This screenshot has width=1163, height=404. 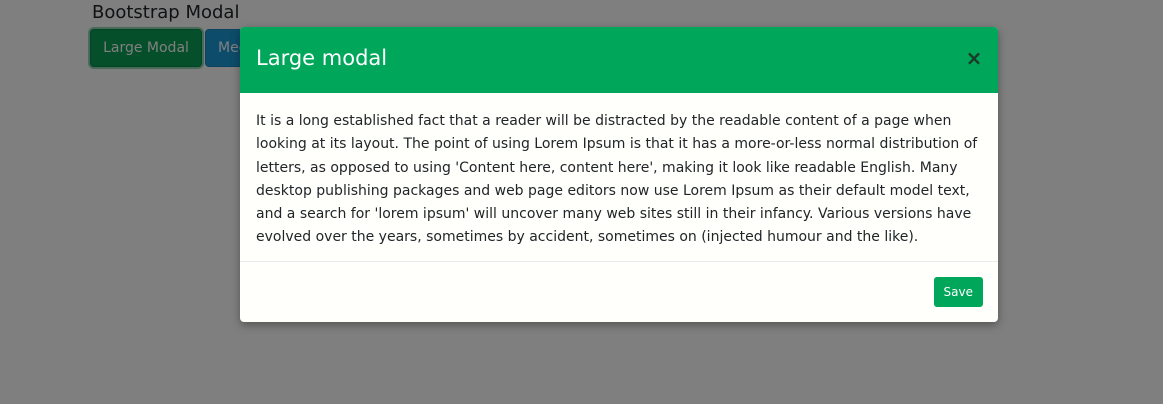 What do you see at coordinates (974, 58) in the screenshot?
I see `close-icon: ×` at bounding box center [974, 58].